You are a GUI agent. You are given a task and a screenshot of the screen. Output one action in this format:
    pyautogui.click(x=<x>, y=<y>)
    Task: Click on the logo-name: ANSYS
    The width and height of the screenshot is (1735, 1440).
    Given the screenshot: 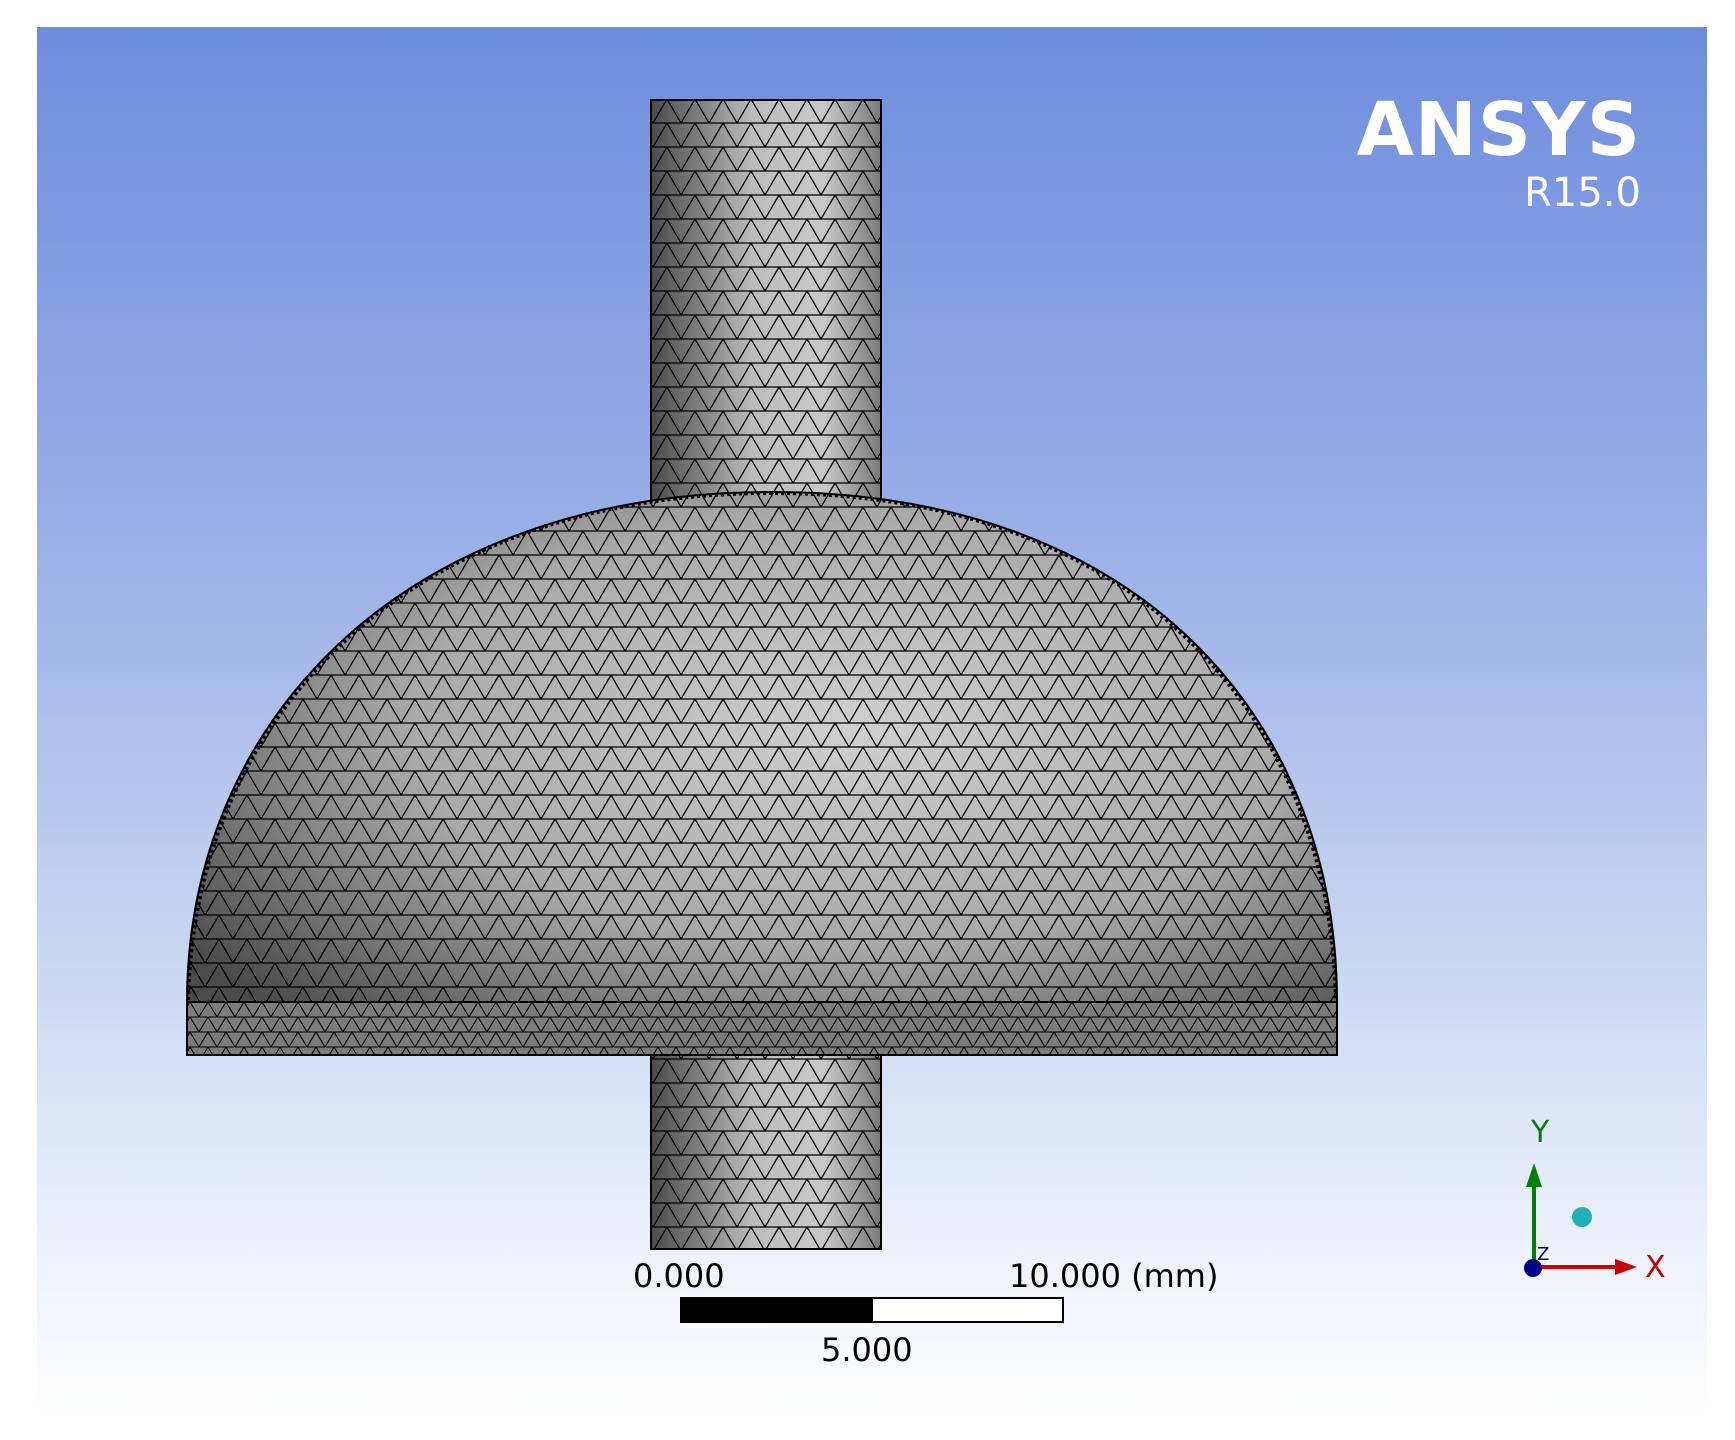 What is the action you would take?
    pyautogui.click(x=1498, y=130)
    